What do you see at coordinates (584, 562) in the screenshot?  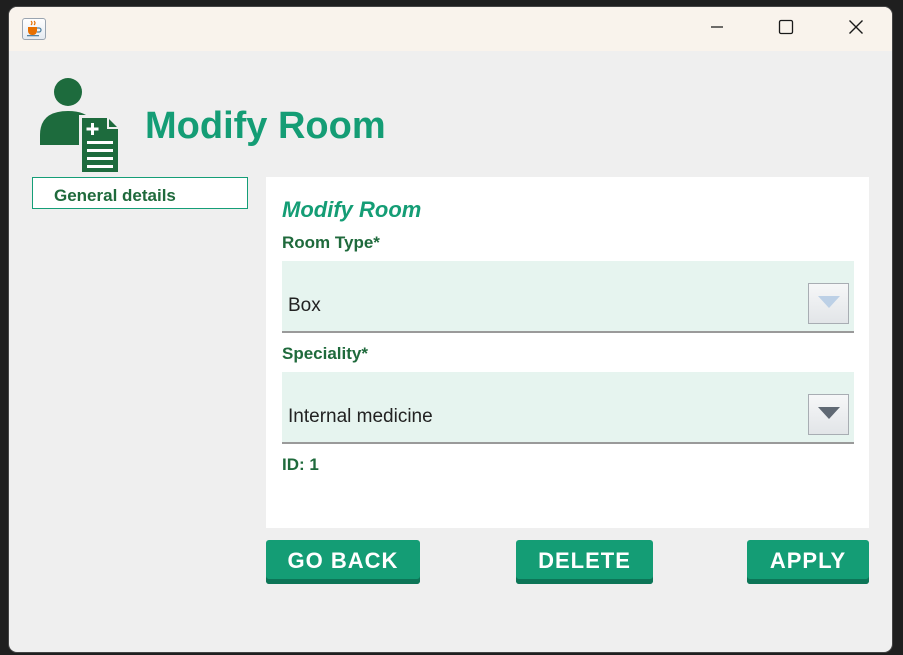 I see `delete-button: DELETE` at bounding box center [584, 562].